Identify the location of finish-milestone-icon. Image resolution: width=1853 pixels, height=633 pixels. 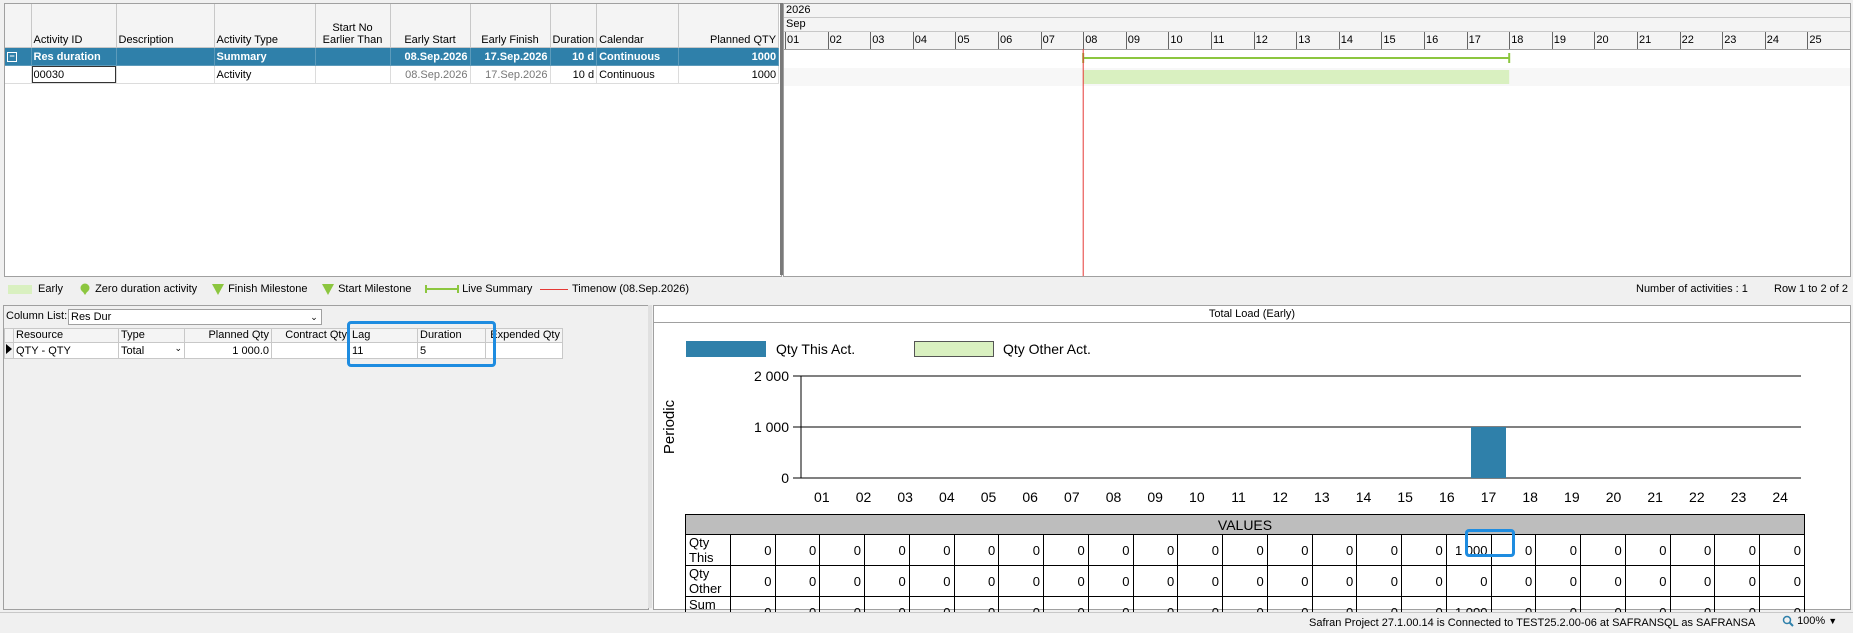
(218, 290).